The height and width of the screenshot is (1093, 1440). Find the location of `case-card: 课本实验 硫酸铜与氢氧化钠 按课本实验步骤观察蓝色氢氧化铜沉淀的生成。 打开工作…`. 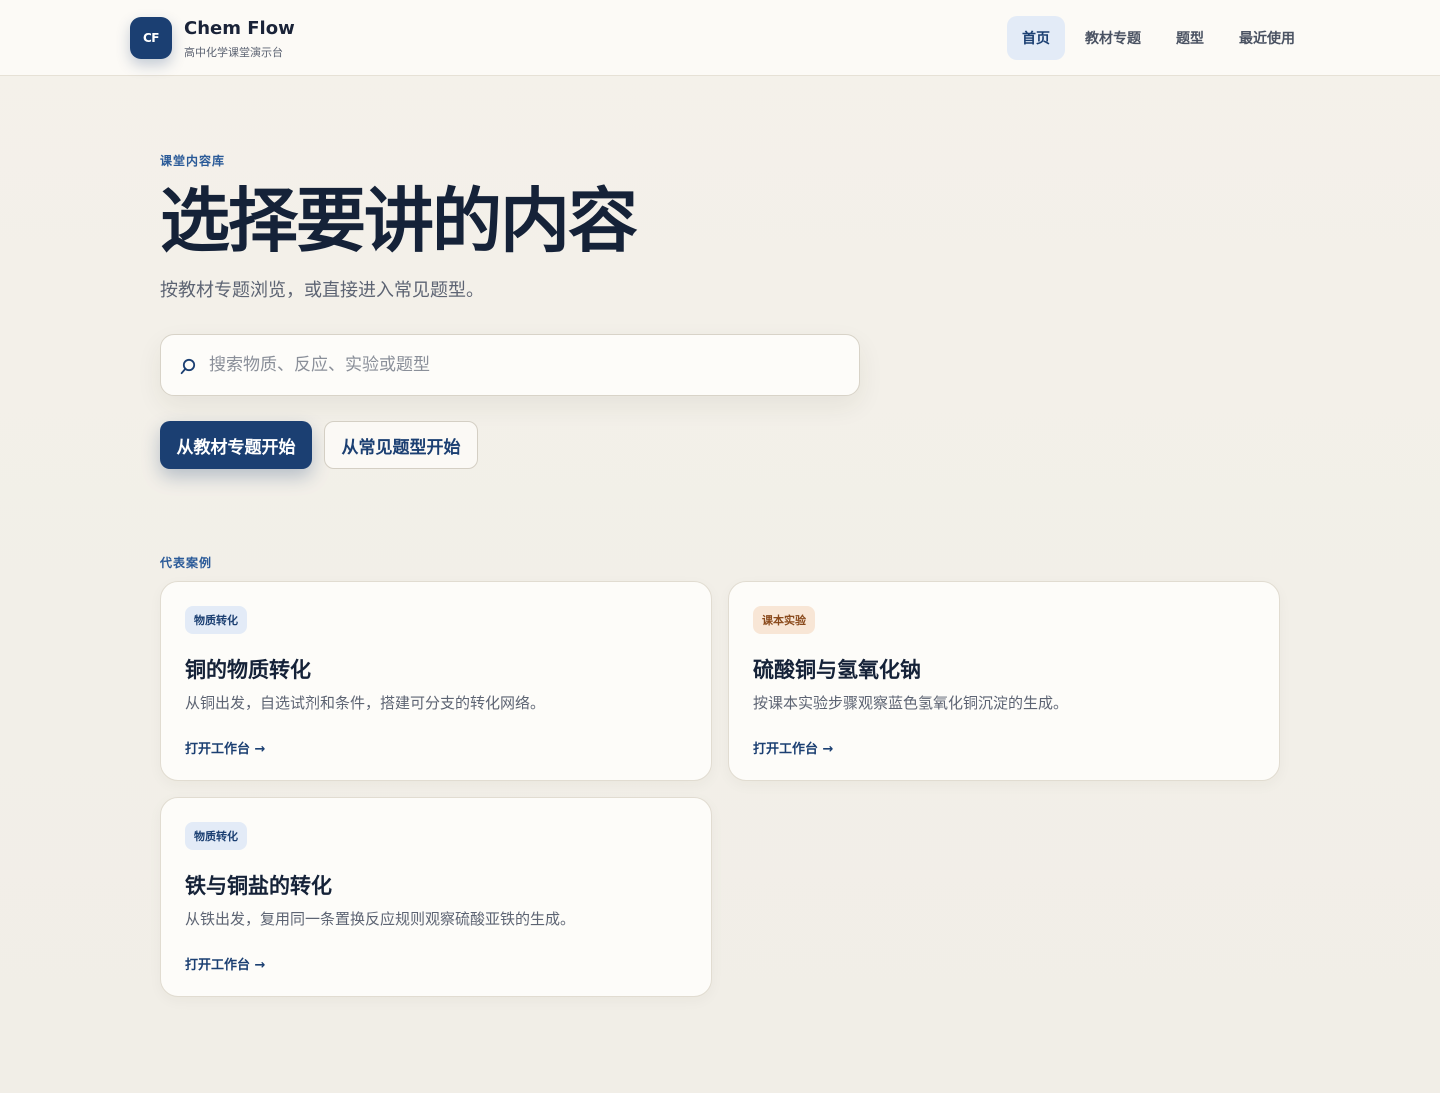

case-card: 课本实验 硫酸铜与氢氧化钠 按课本实验步骤观察蓝色氢氧化铜沉淀的生成。 打开工作… is located at coordinates (1004, 681).